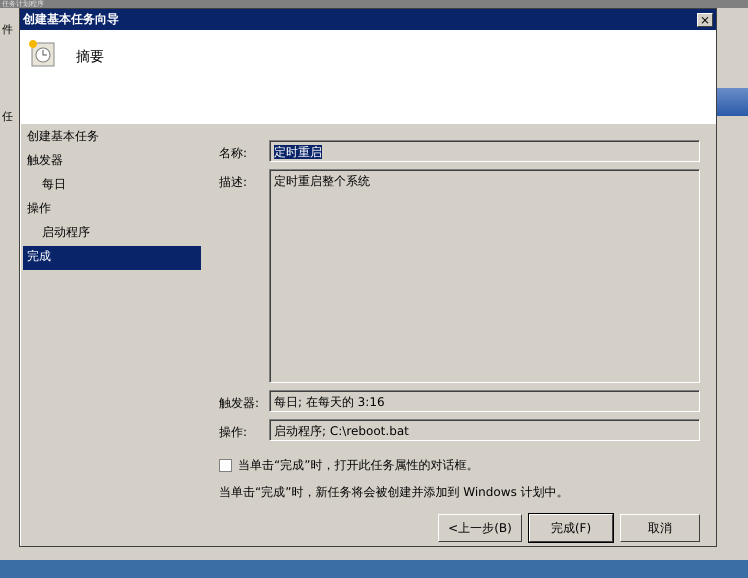 This screenshot has width=748, height=578. Describe the element at coordinates (112, 138) in the screenshot. I see `step-item: 创建基本任务` at that location.